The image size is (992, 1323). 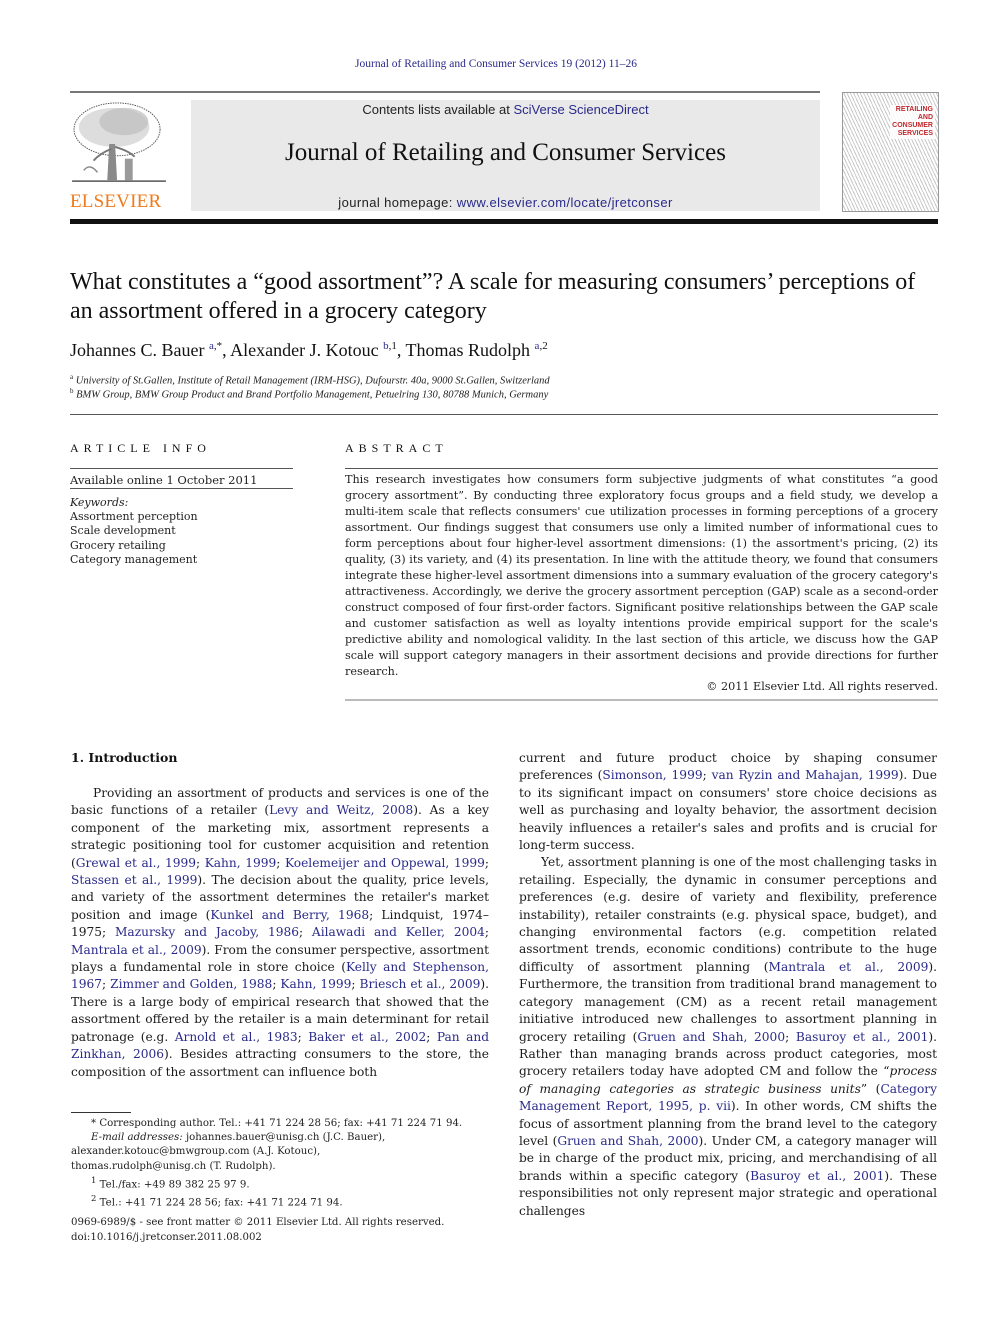 What do you see at coordinates (164, 480) in the screenshot?
I see `available-online-date: Available online 1 October 2011` at bounding box center [164, 480].